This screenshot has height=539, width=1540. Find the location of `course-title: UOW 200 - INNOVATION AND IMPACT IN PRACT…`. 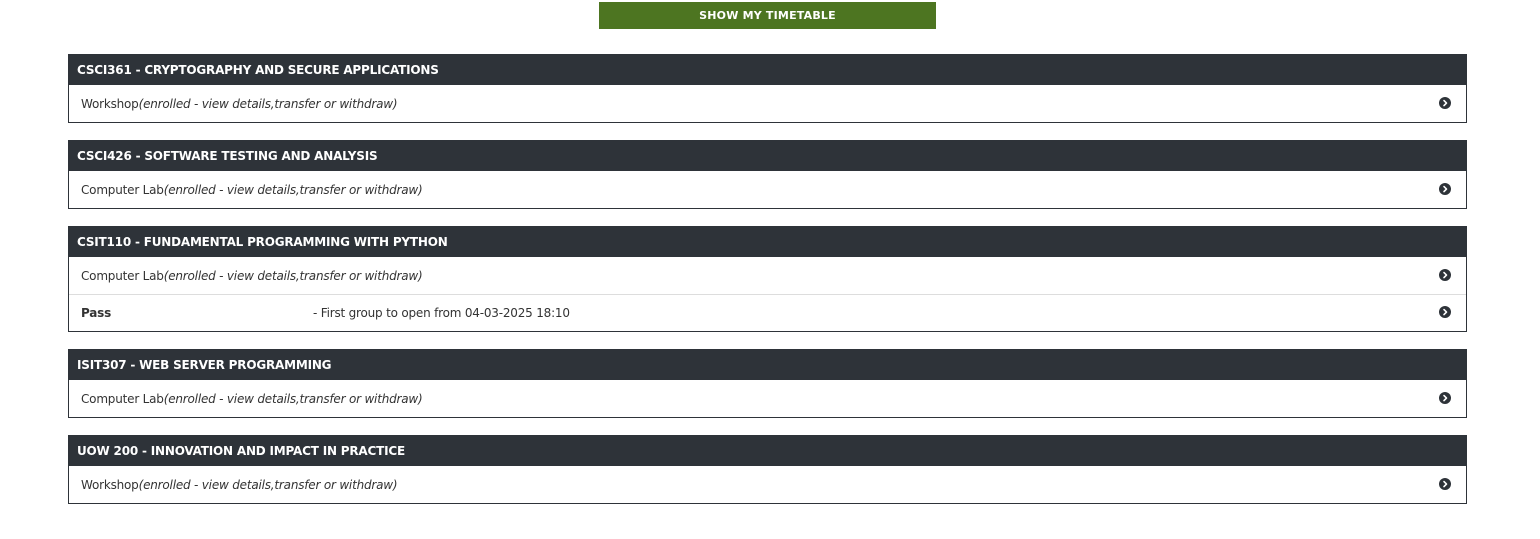

course-title: UOW 200 - INNOVATION AND IMPACT IN PRACT… is located at coordinates (767, 451).